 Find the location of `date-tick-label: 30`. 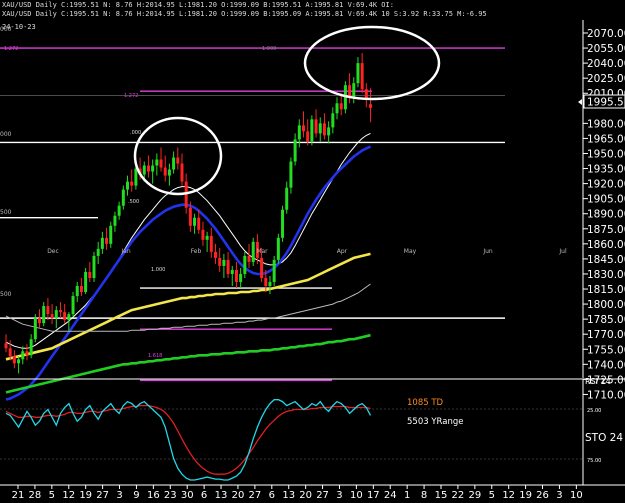

date-tick-label: 30 is located at coordinates (187, 495).